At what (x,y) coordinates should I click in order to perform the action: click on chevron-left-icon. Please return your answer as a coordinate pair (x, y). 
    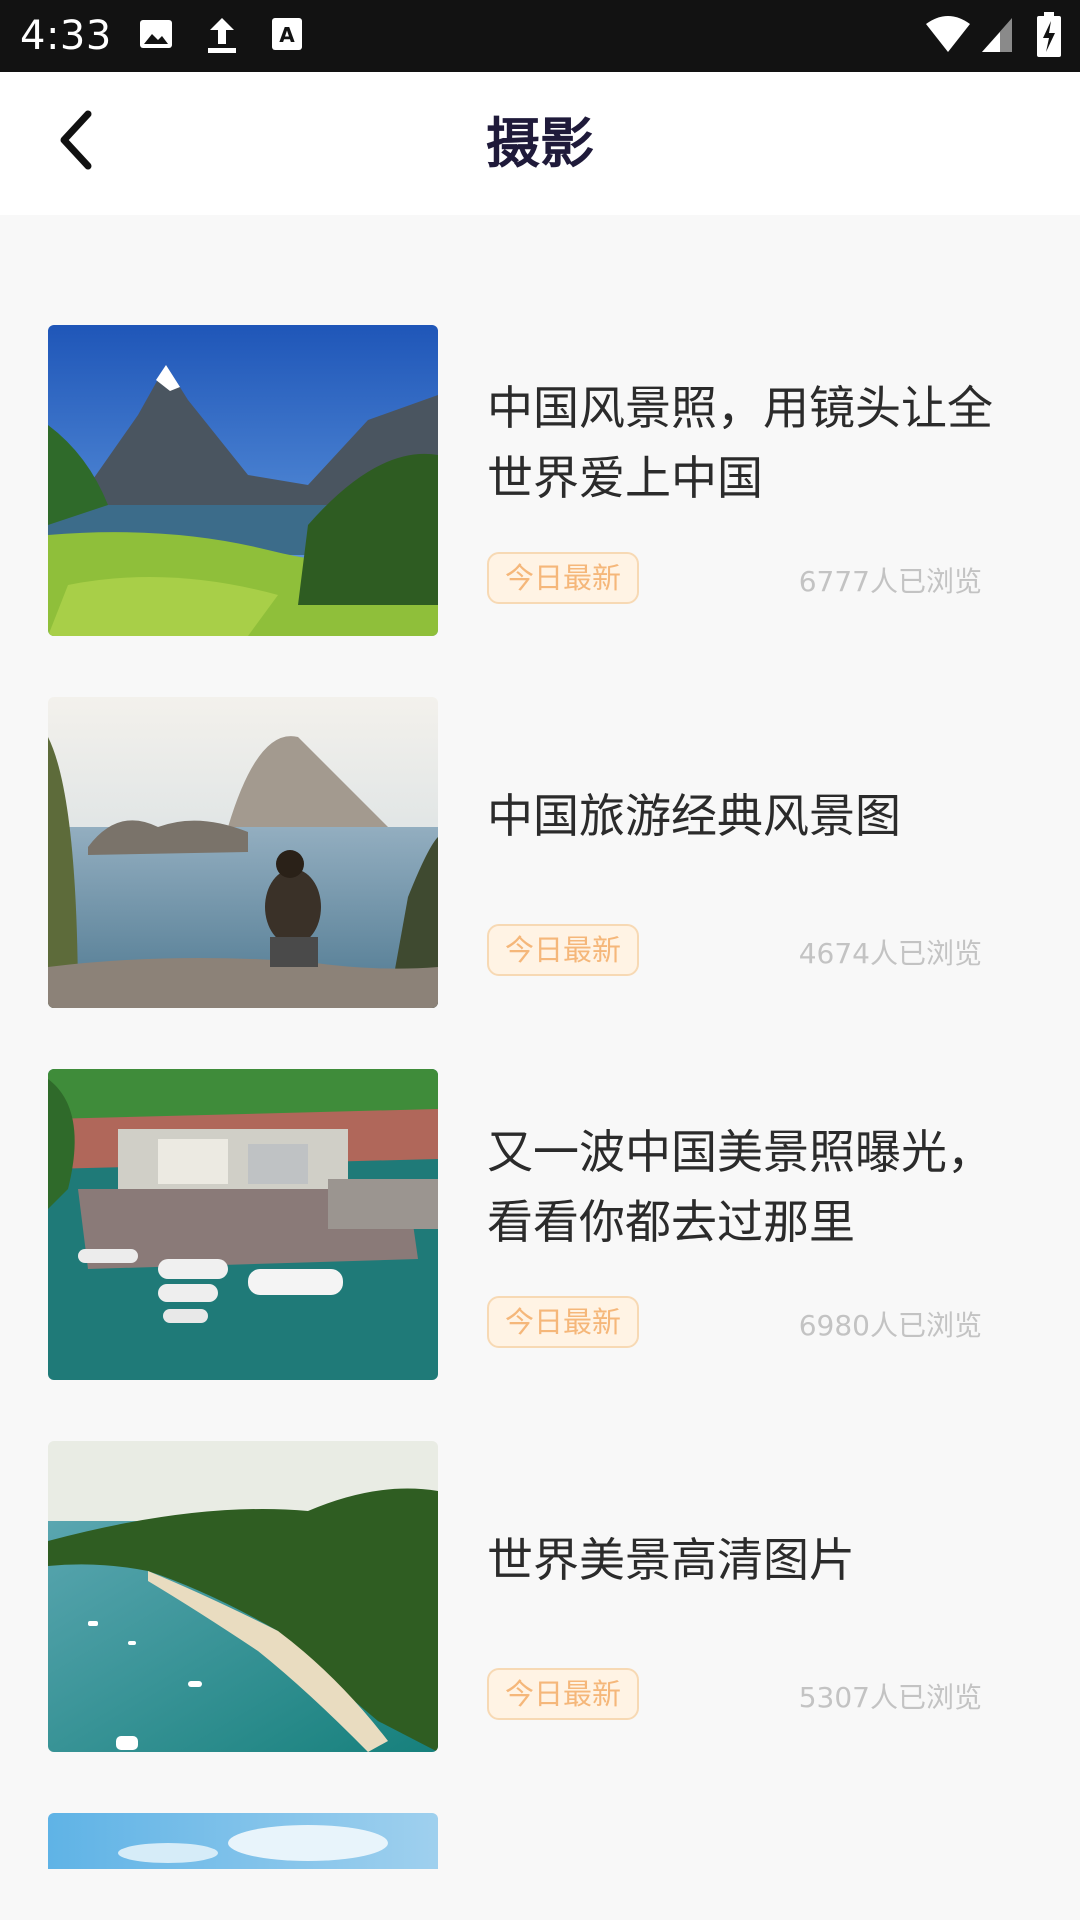
    Looking at the image, I should click on (76, 142).